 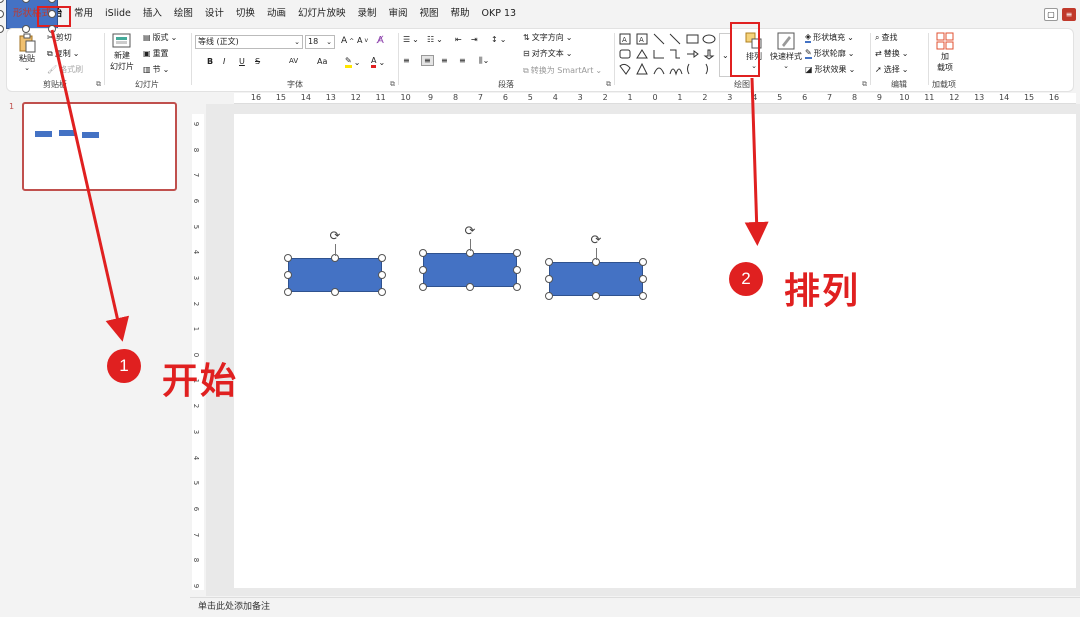 I want to click on format-painter-button: 🖌 格式刷, so click(x=65, y=69).